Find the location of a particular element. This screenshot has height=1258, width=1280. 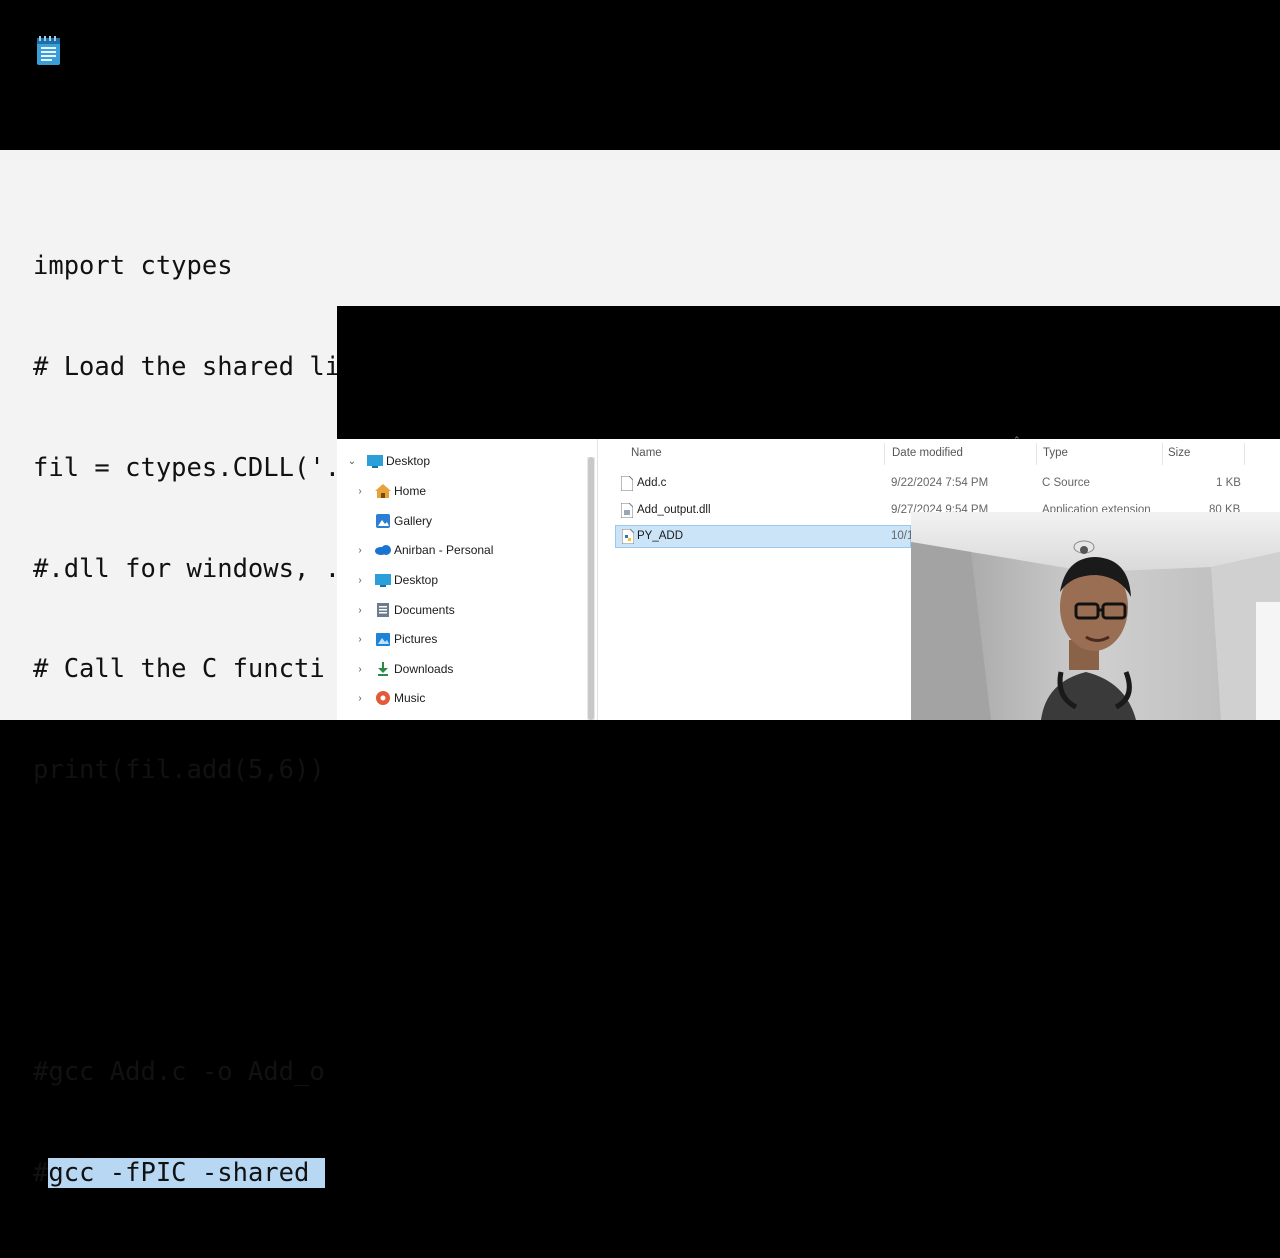

nav-item-documents: › Documents is located at coordinates (461, 610).